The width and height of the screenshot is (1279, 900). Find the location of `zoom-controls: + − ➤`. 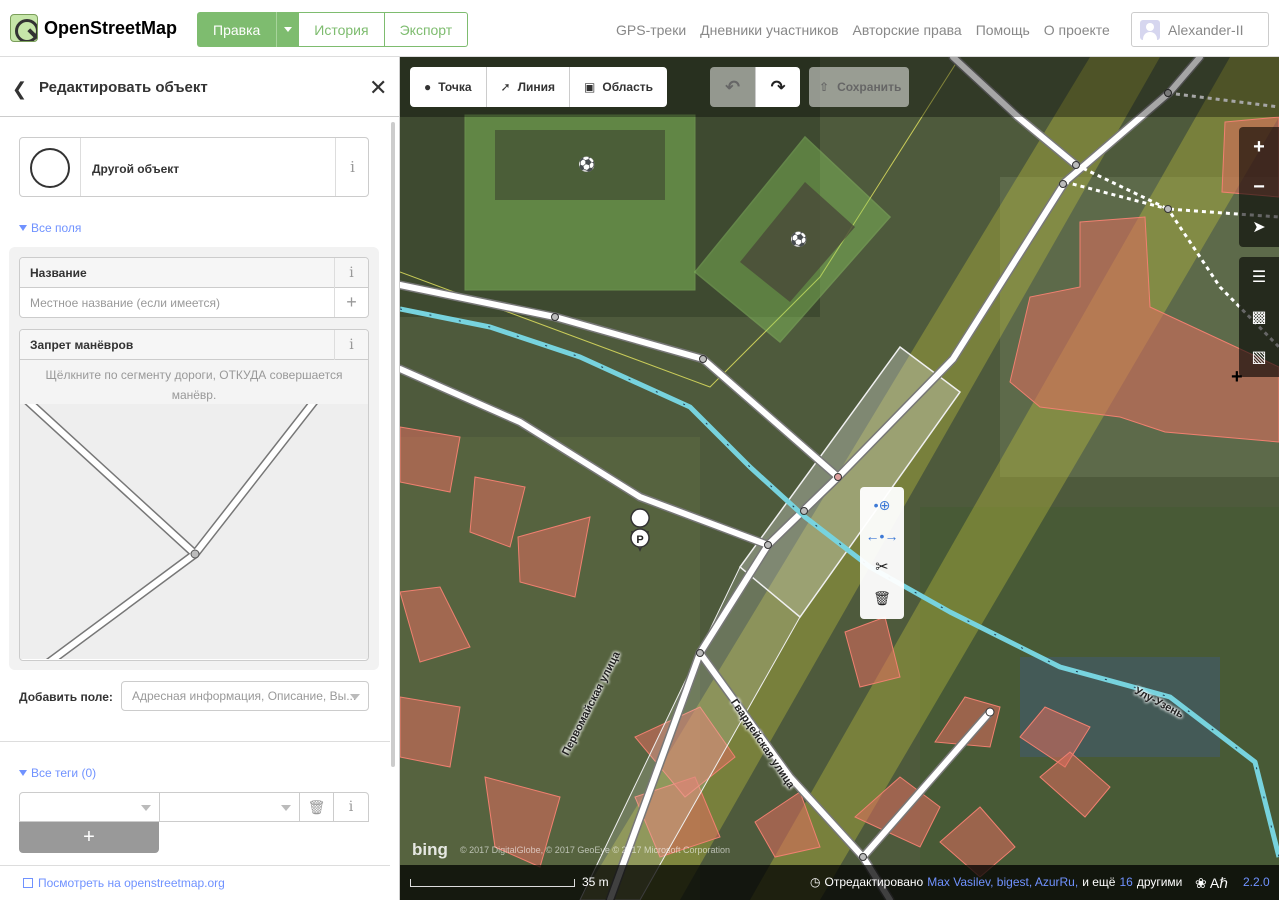

zoom-controls: + − ➤ is located at coordinates (1259, 187).